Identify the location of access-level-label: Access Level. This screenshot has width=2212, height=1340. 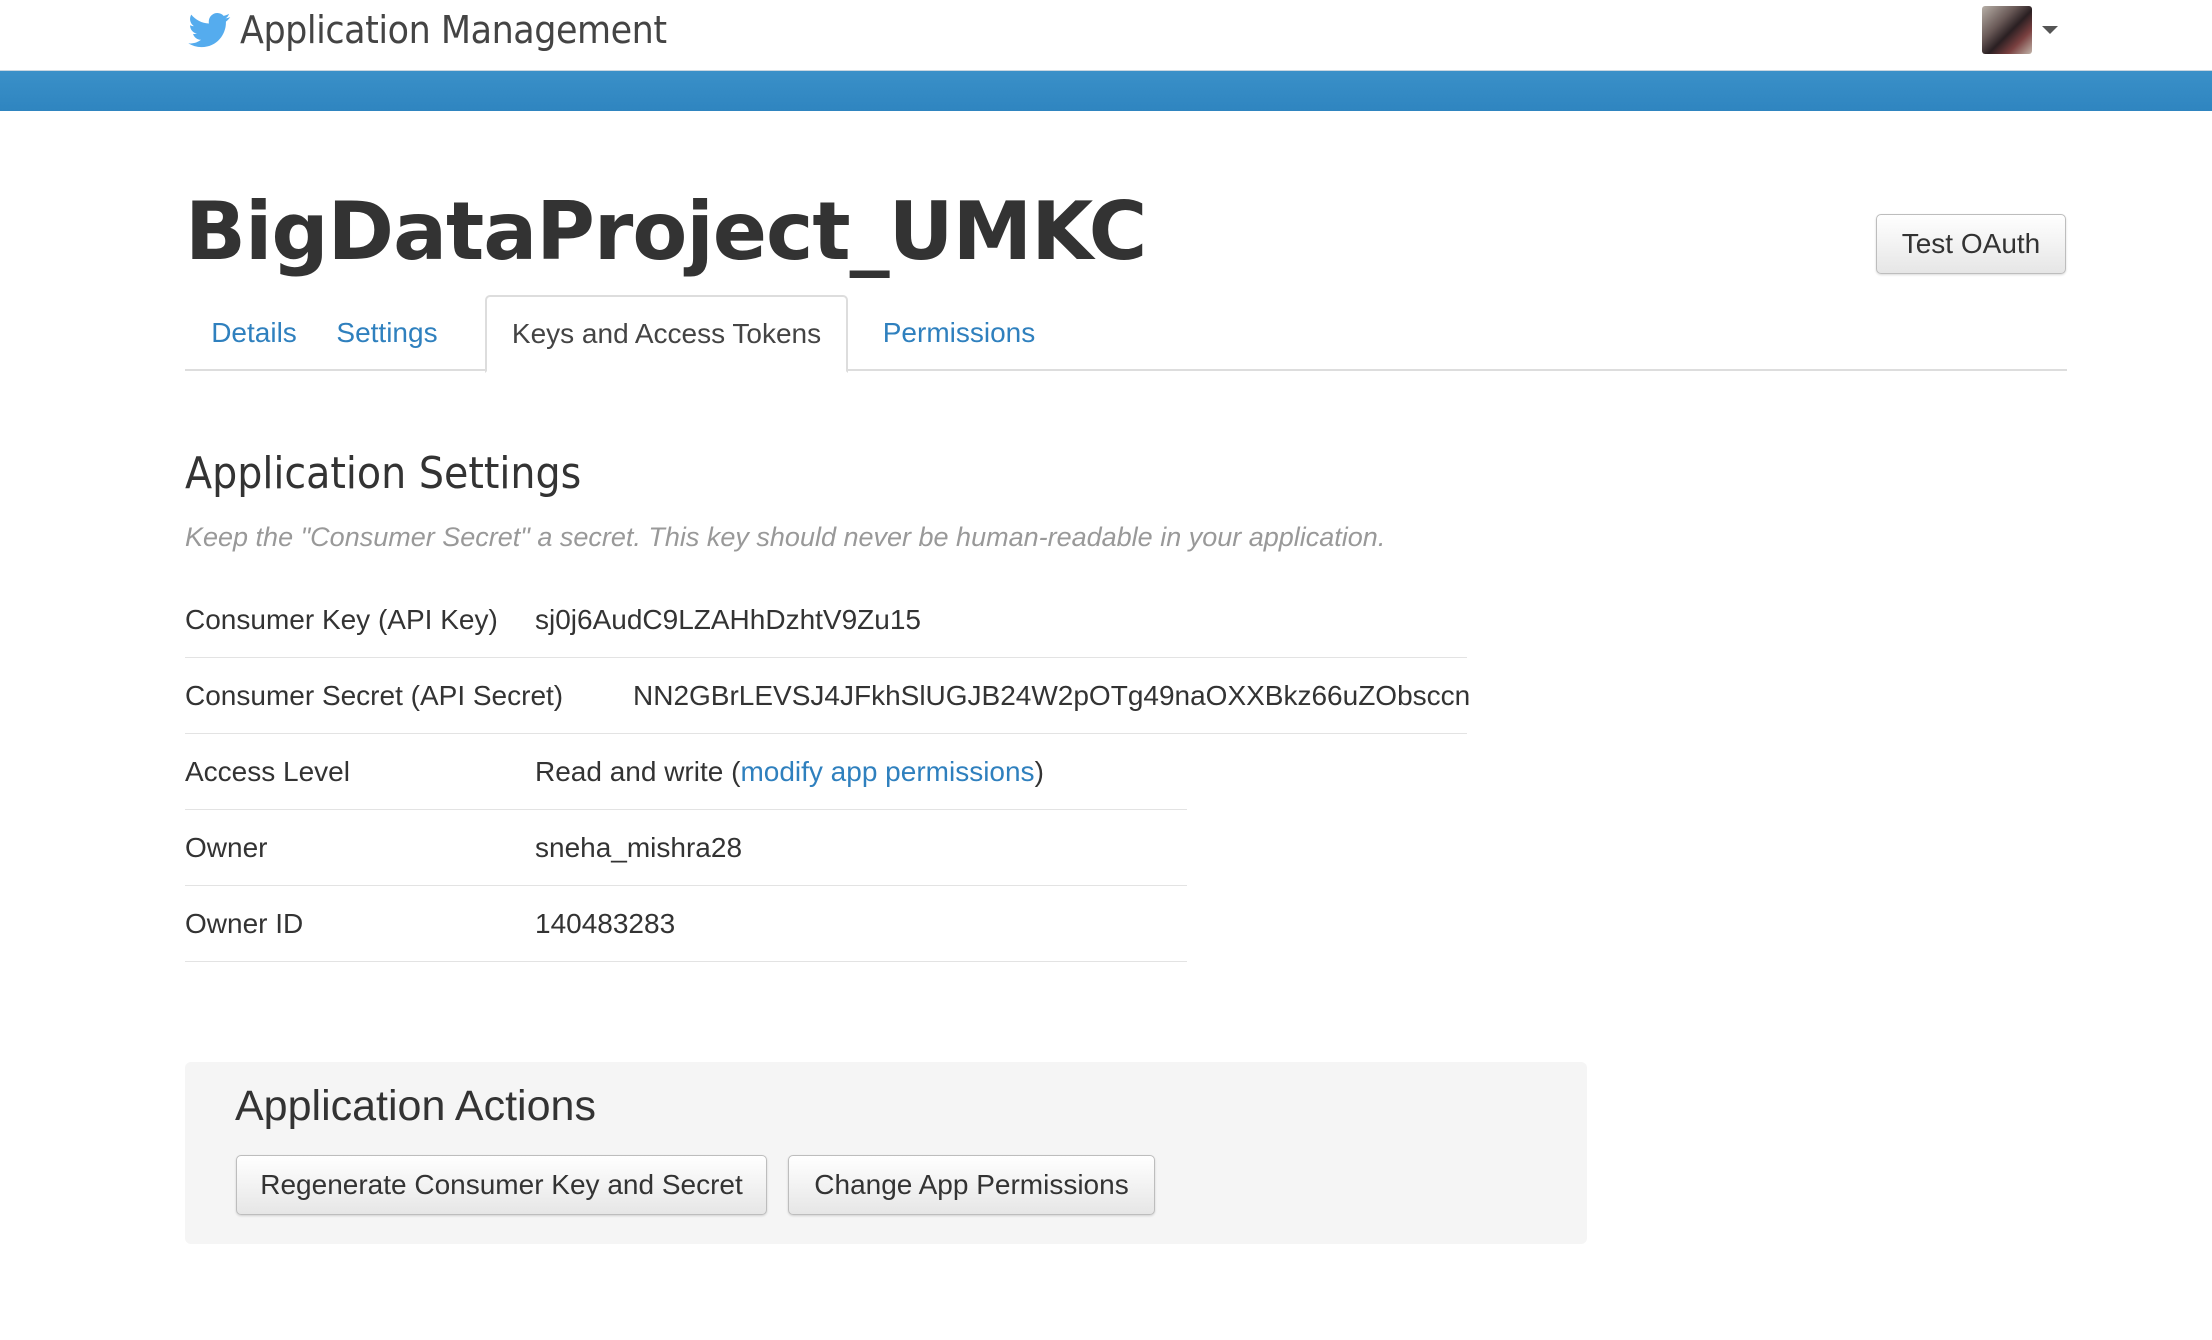
(267, 771).